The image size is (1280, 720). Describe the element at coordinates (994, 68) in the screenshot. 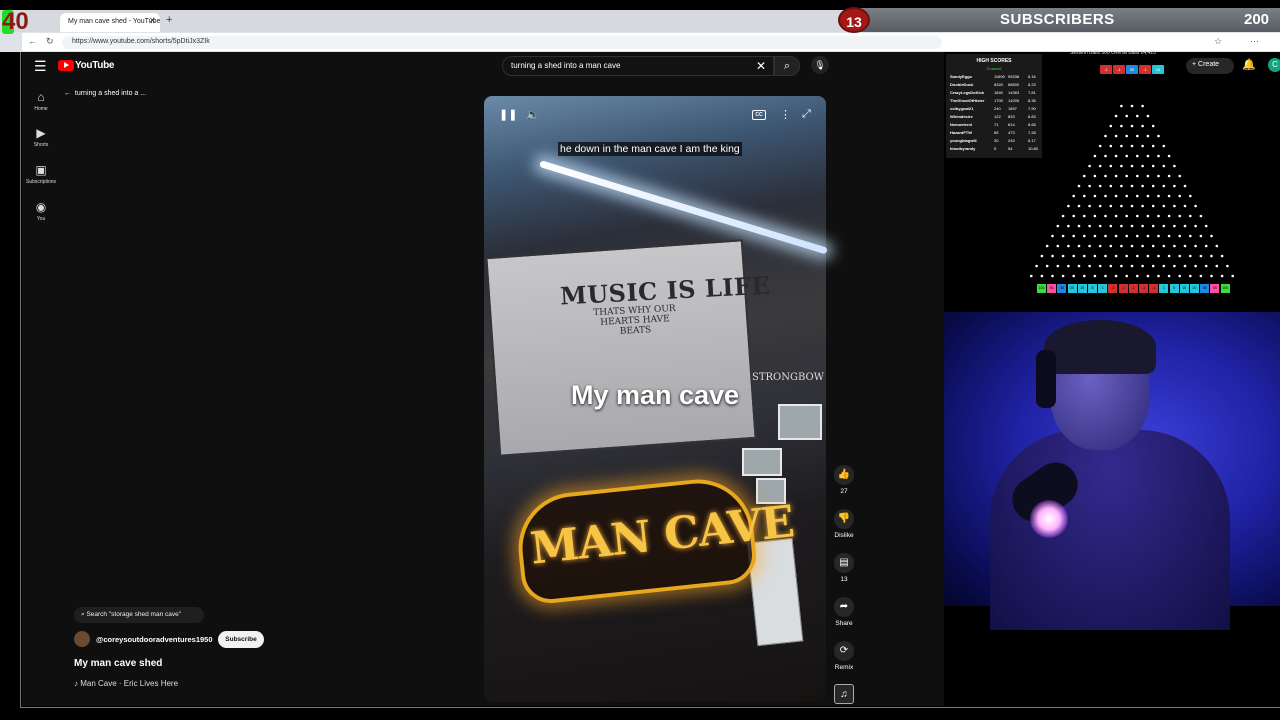

I see `high-scores-subtitle: Channel` at that location.